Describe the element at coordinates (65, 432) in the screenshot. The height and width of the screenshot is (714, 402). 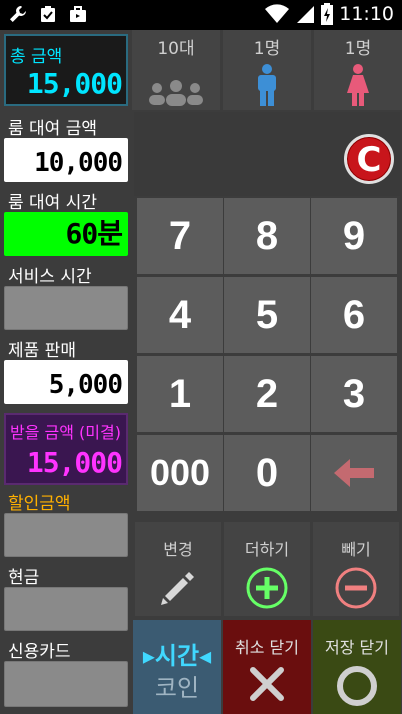
I see `receivable-amount-label: 받을 금액 (미결)` at that location.